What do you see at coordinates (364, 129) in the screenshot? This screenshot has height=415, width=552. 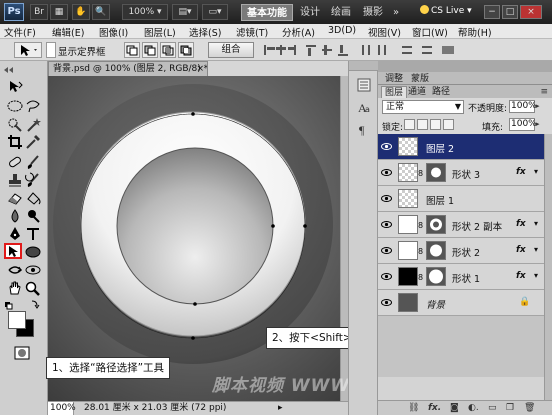 I see `paragraph-panel-icon: ¶` at bounding box center [364, 129].